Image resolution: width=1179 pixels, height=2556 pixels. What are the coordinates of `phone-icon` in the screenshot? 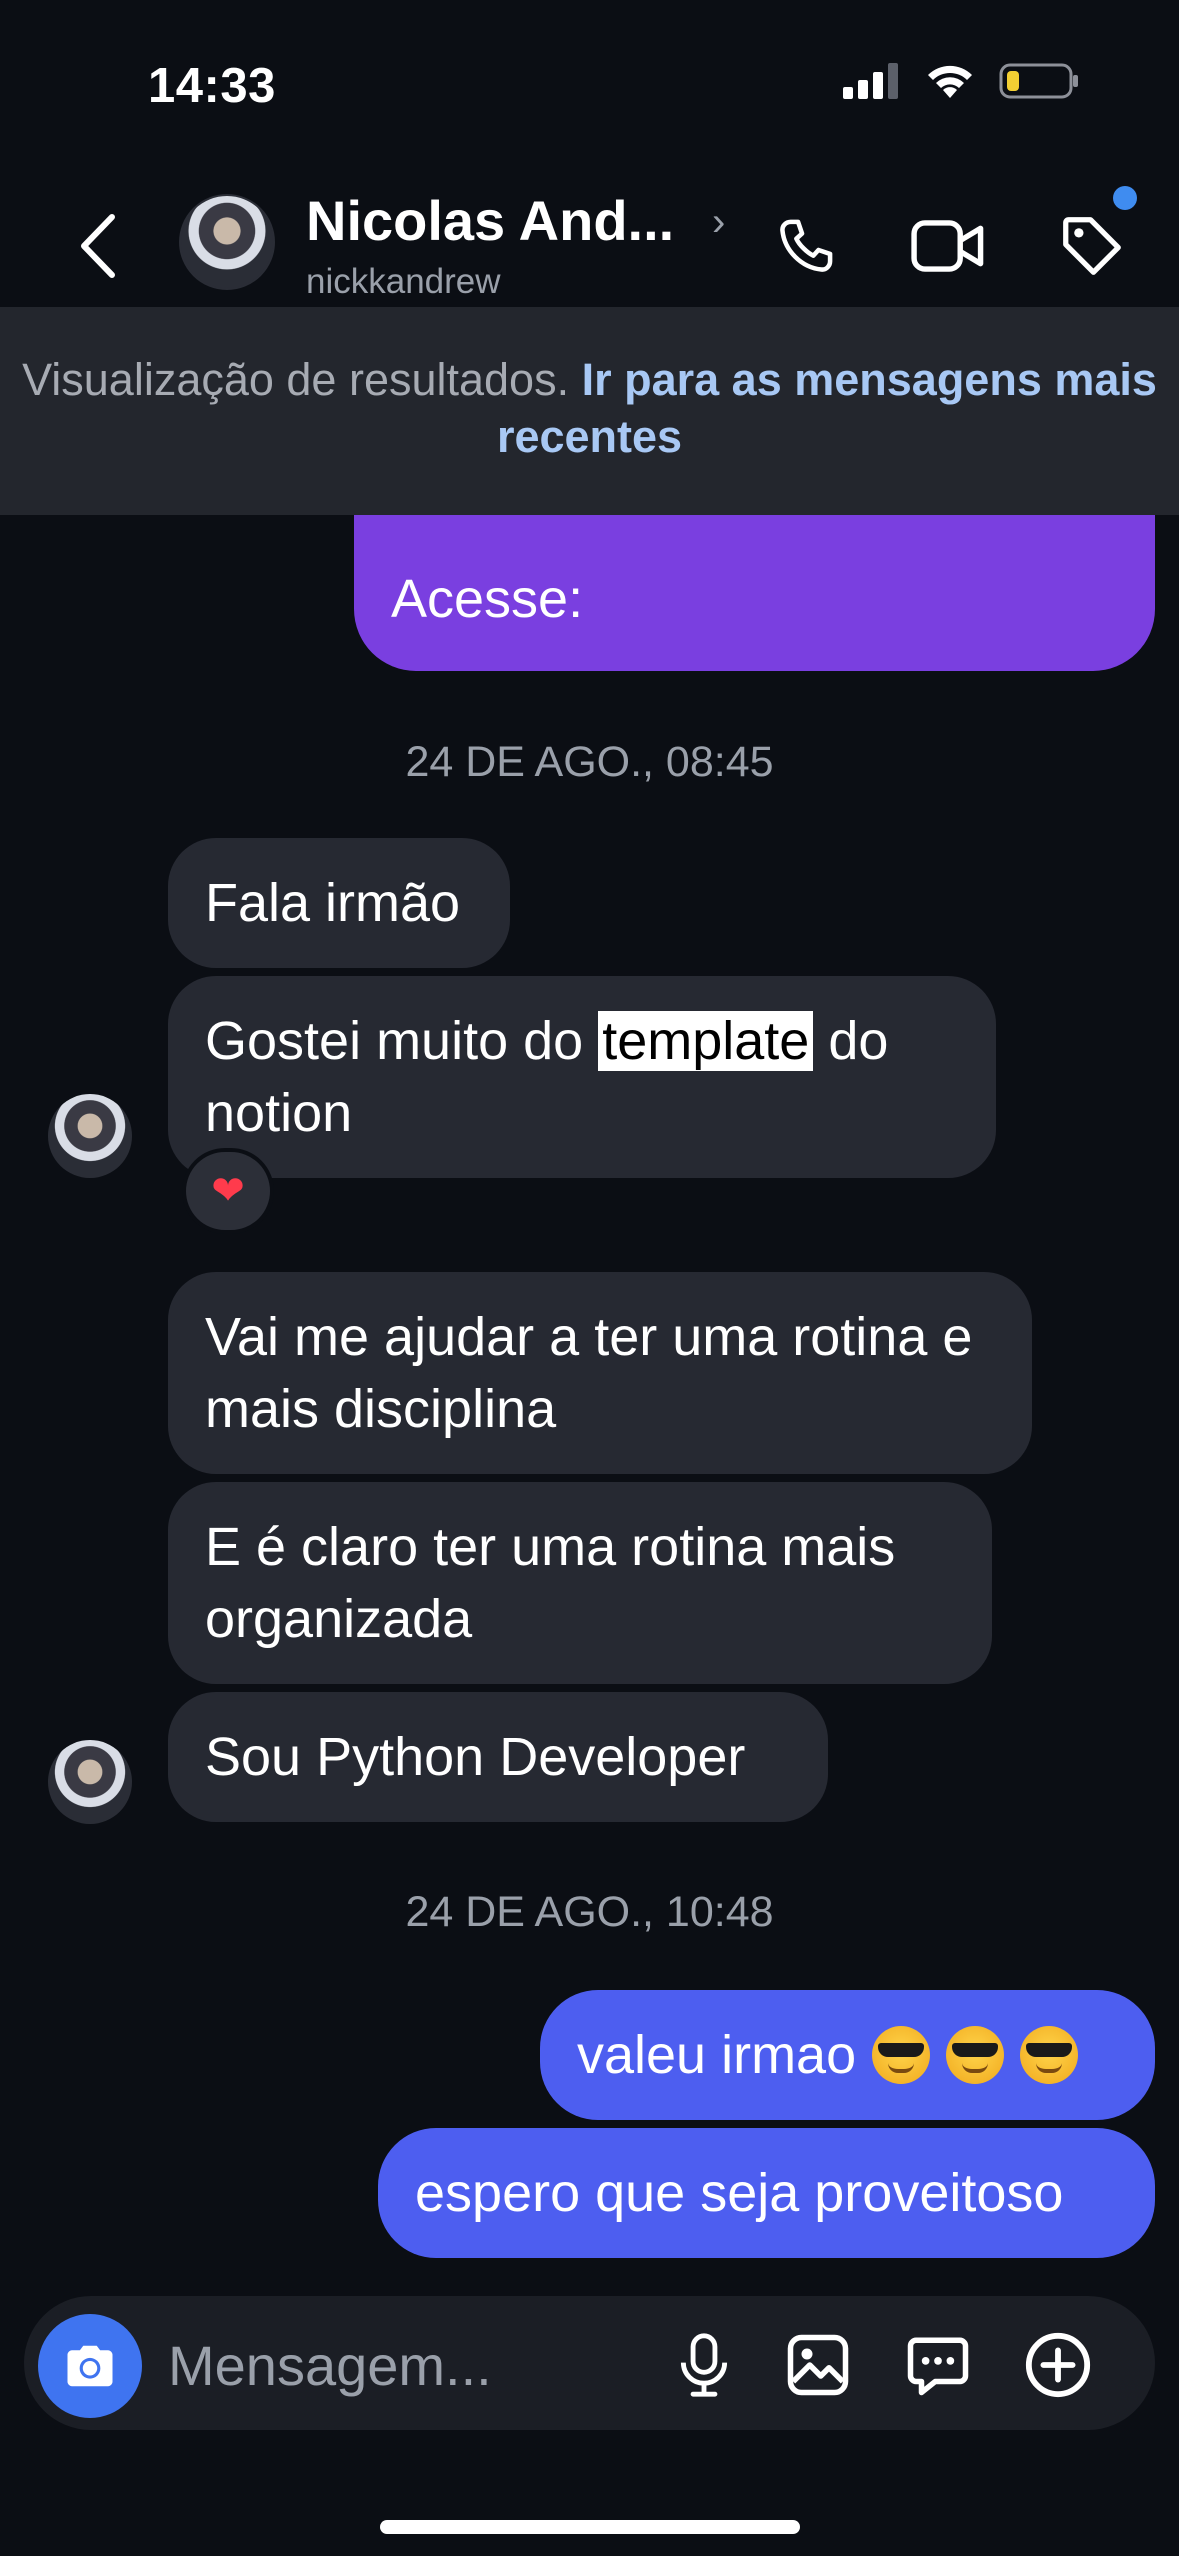 It's located at (806, 245).